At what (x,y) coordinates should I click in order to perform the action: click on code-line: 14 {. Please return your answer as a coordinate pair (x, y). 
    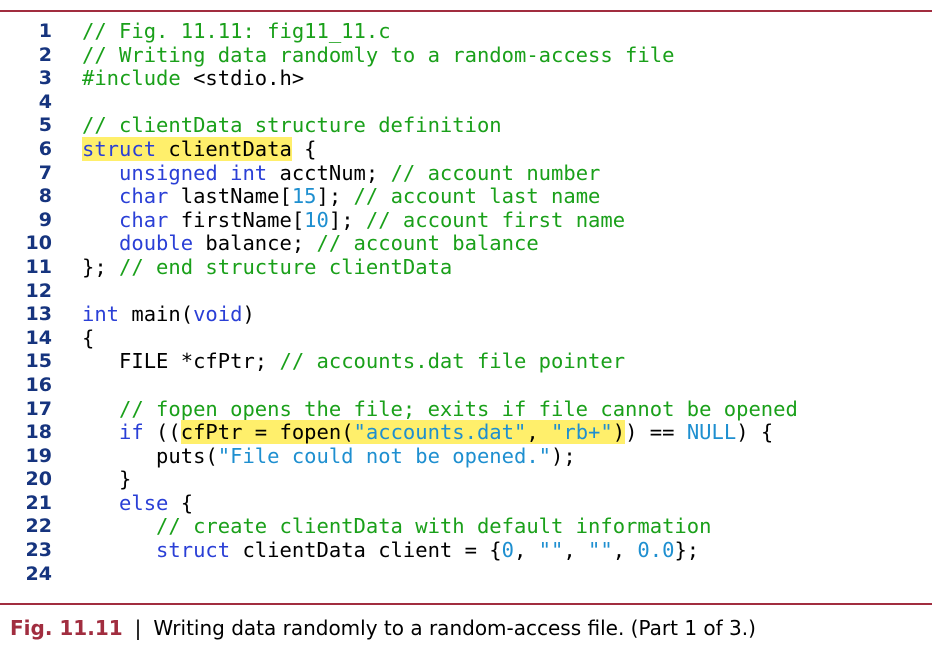
    Looking at the image, I should click on (466, 338).